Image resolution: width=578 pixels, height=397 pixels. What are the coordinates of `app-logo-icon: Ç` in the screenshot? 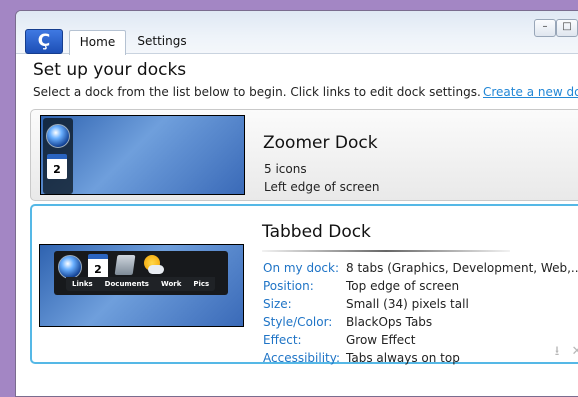 It's located at (44, 41).